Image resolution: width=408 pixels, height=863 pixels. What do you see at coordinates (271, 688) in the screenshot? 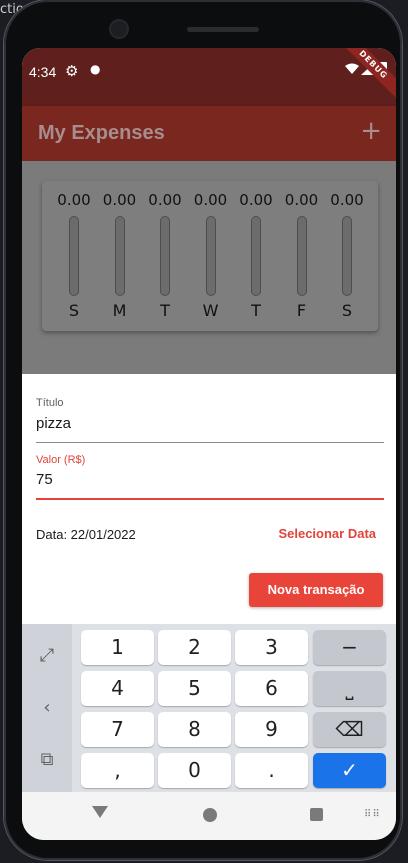
I see `key-6: 6` at bounding box center [271, 688].